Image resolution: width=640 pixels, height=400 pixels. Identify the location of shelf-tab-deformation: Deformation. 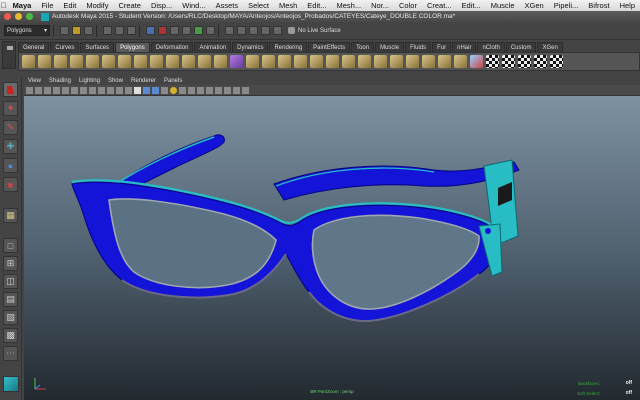
(172, 47).